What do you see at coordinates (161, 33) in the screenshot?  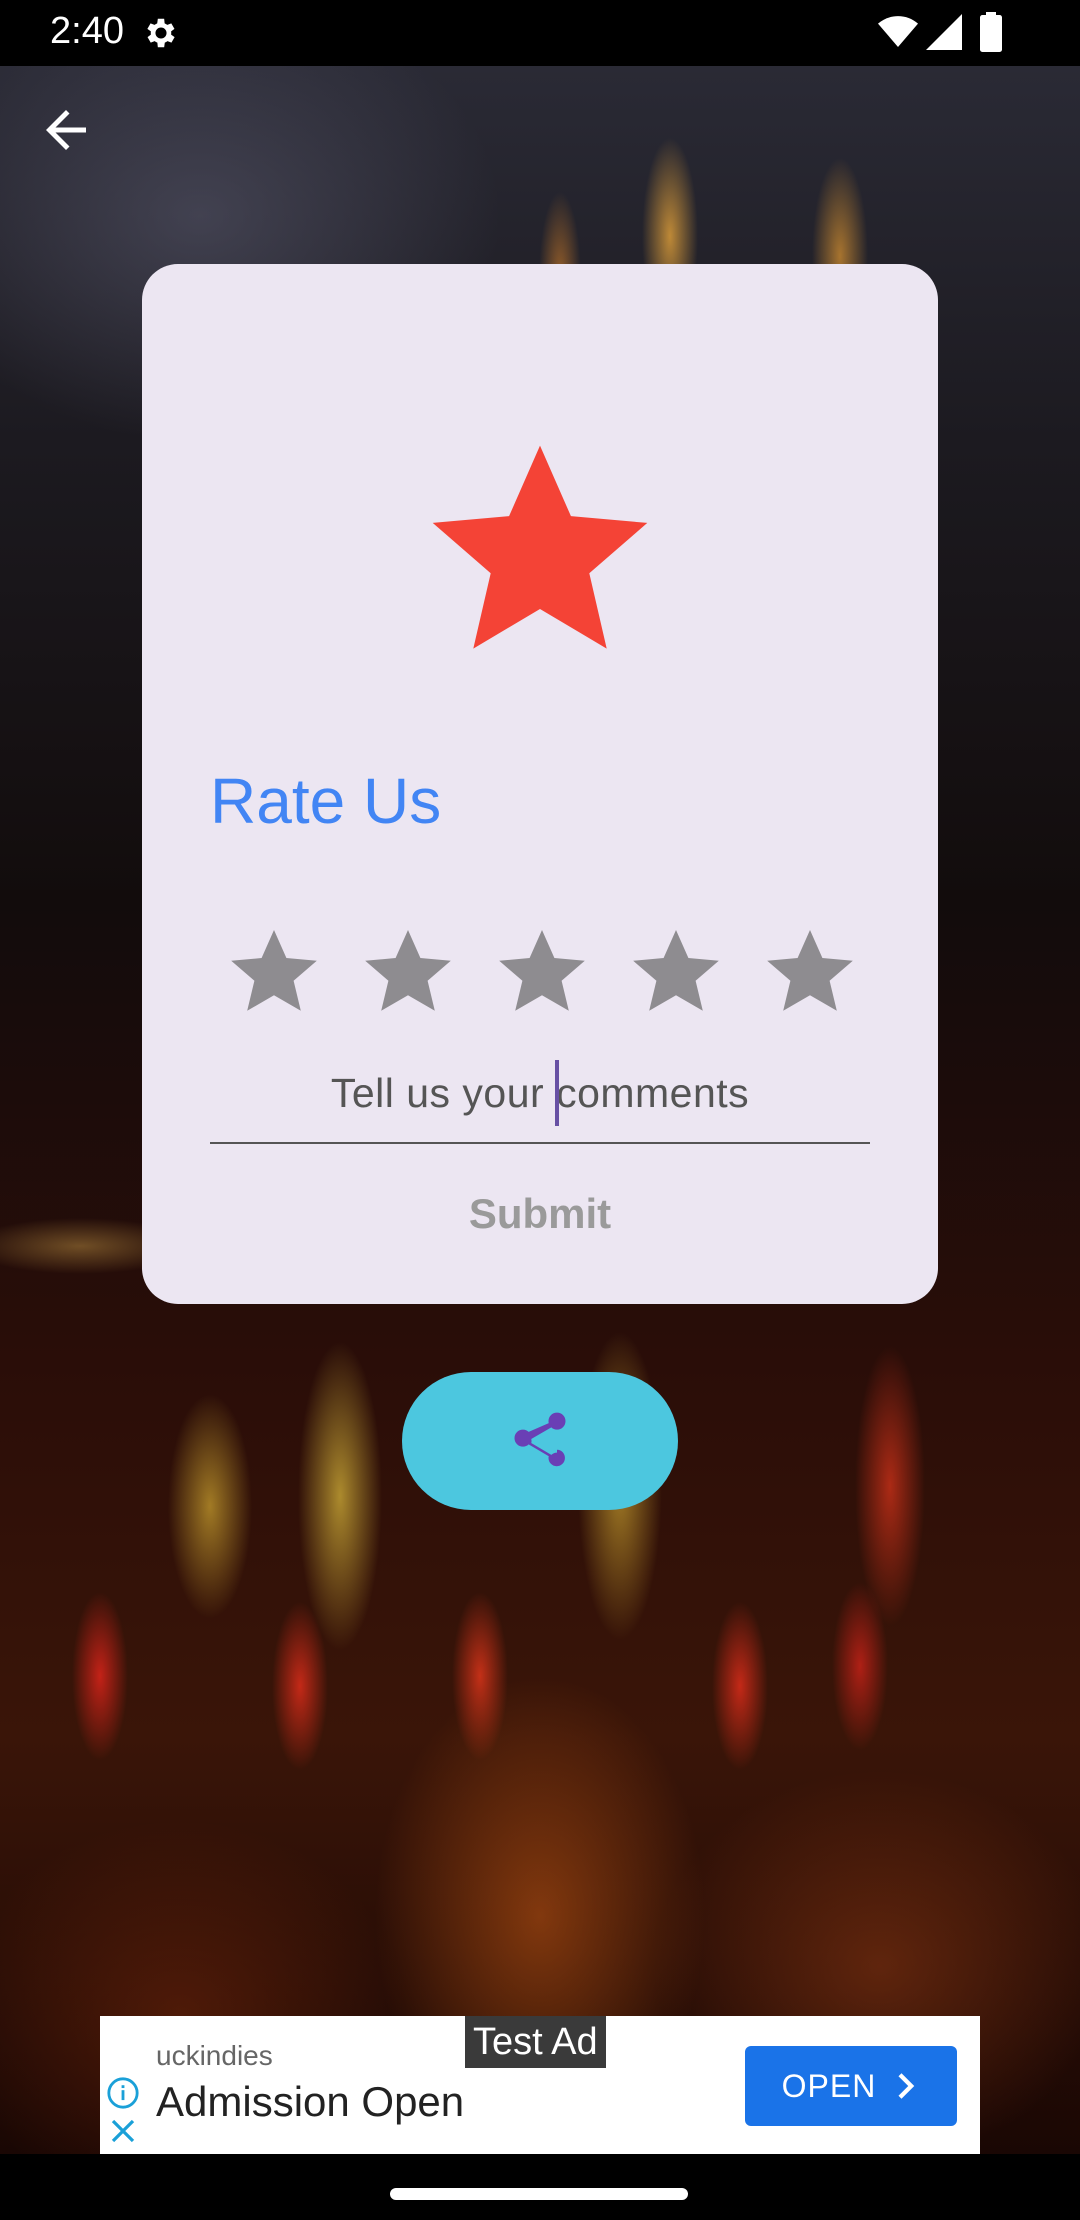 I see `settings-icon` at bounding box center [161, 33].